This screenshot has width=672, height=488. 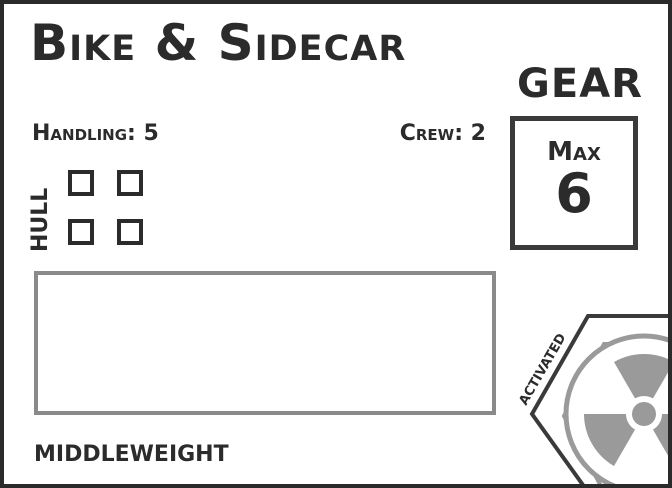 What do you see at coordinates (95, 133) in the screenshot?
I see `handling-stat: Handling: 5` at bounding box center [95, 133].